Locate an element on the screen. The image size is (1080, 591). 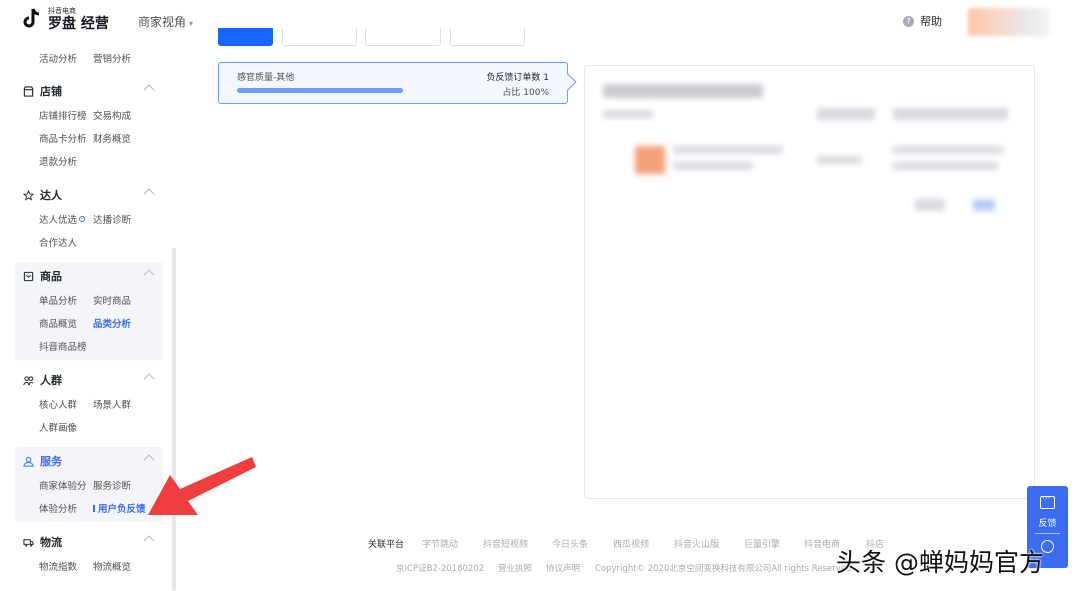
footer-link: 今日头条 is located at coordinates (570, 543).